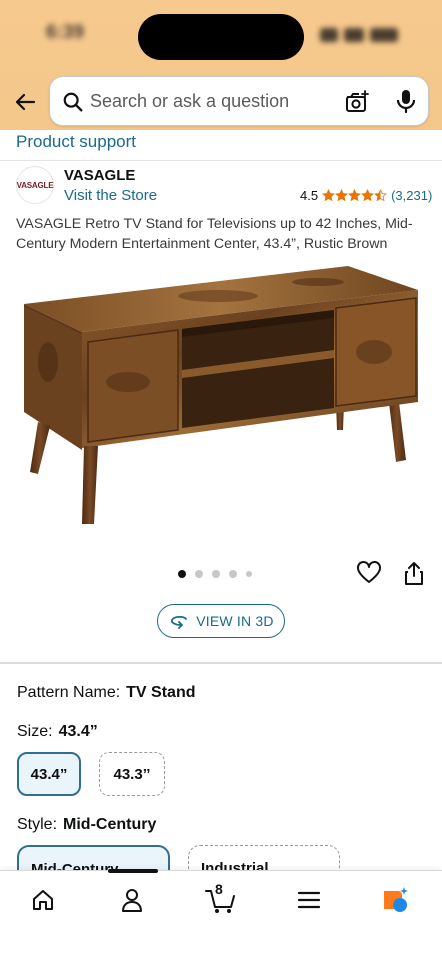 The height and width of the screenshot is (960, 442). Describe the element at coordinates (369, 573) in the screenshot. I see `heart-icon` at that location.